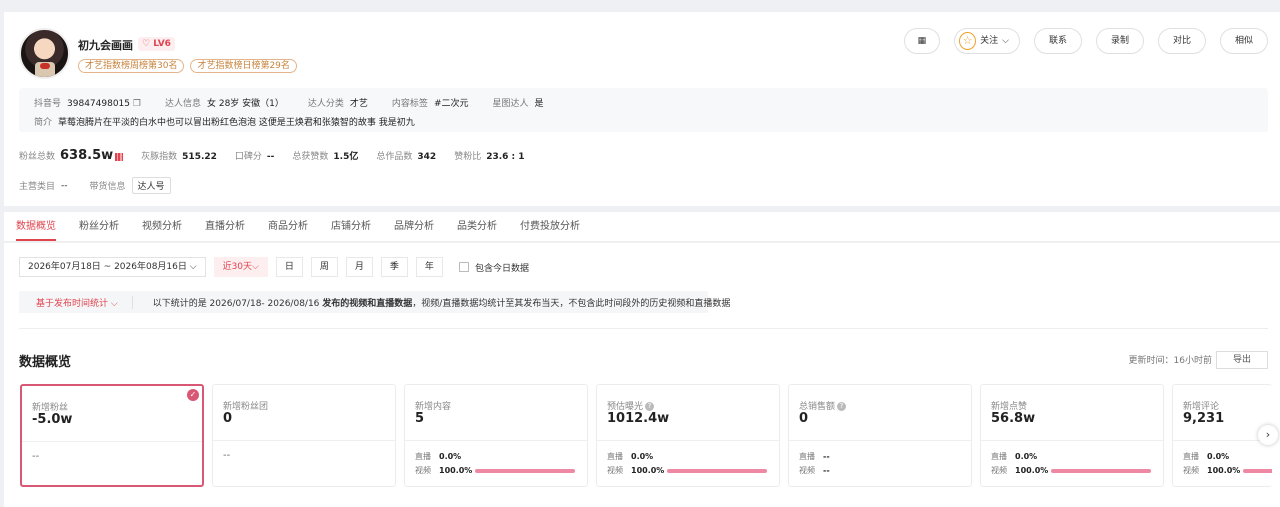 This screenshot has height=507, width=1280. Describe the element at coordinates (324, 267) in the screenshot. I see `seg-week: 周` at that location.